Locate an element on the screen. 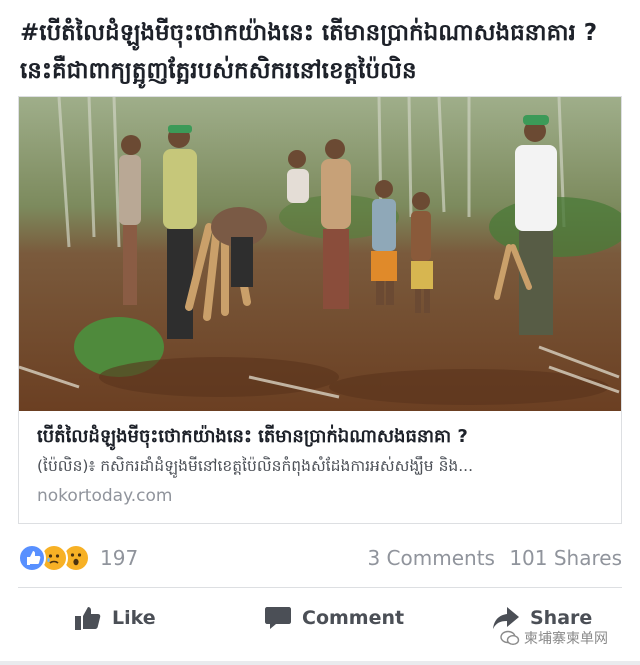  like-label: Like is located at coordinates (134, 618).